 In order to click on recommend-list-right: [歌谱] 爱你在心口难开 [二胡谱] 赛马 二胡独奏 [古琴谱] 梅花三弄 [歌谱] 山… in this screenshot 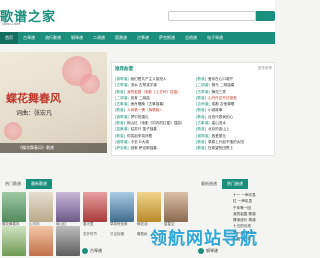, I will do `click(235, 114)`.